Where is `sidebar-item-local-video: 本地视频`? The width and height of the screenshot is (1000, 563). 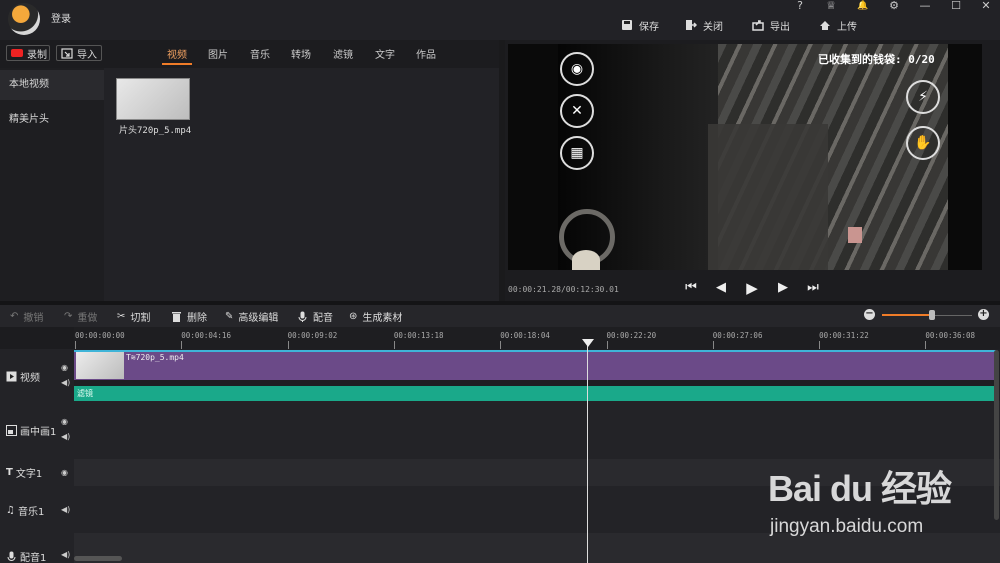
sidebar-item-local-video: 本地视频 is located at coordinates (52, 85).